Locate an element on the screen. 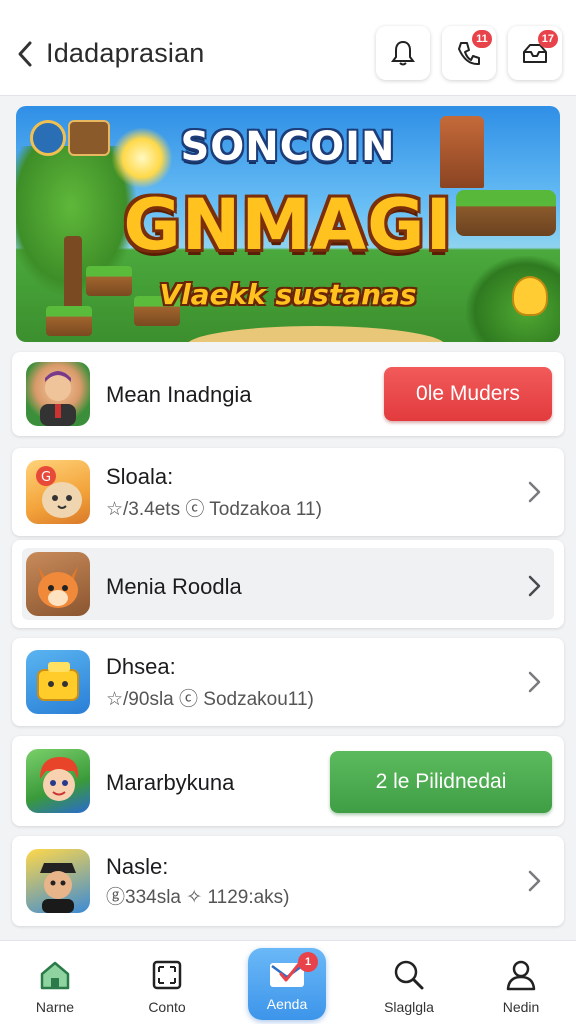  back-button is located at coordinates (26, 54).